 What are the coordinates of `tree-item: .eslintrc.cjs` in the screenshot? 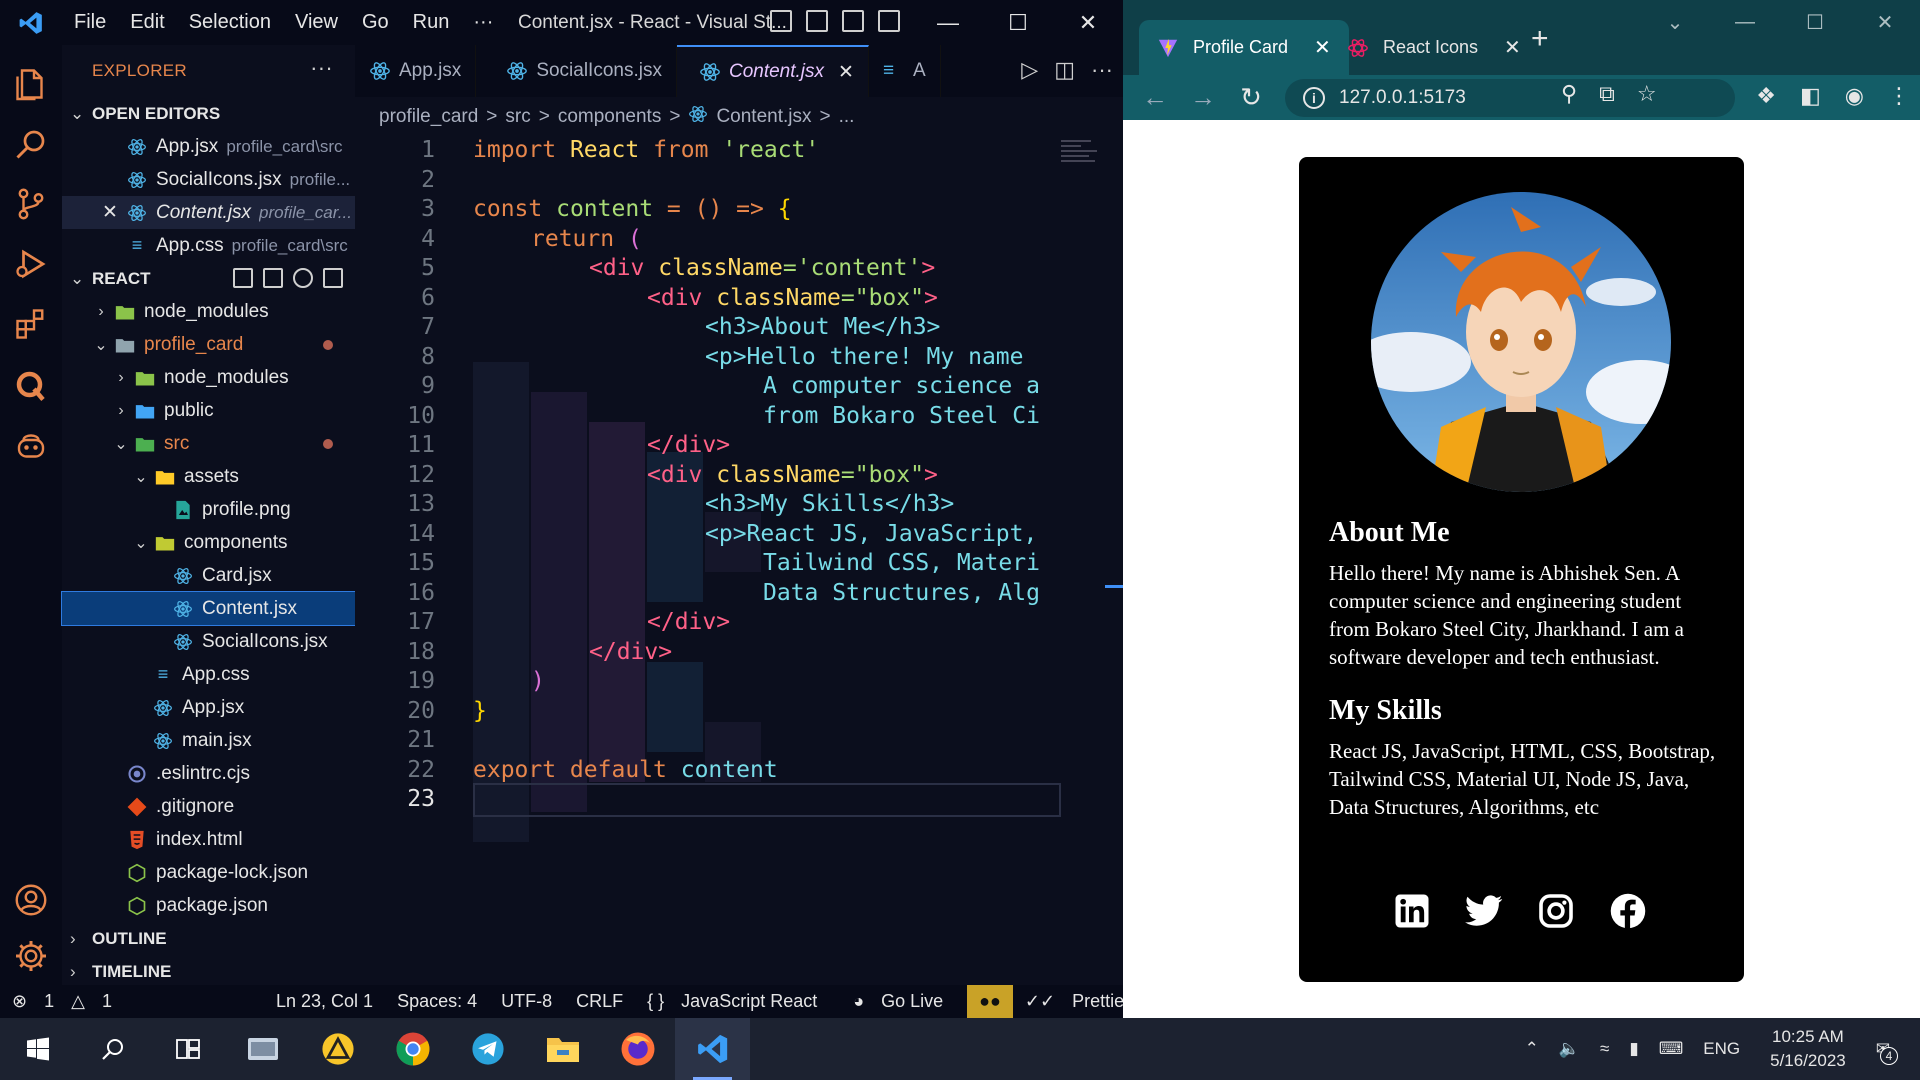 It's located at (208, 773).